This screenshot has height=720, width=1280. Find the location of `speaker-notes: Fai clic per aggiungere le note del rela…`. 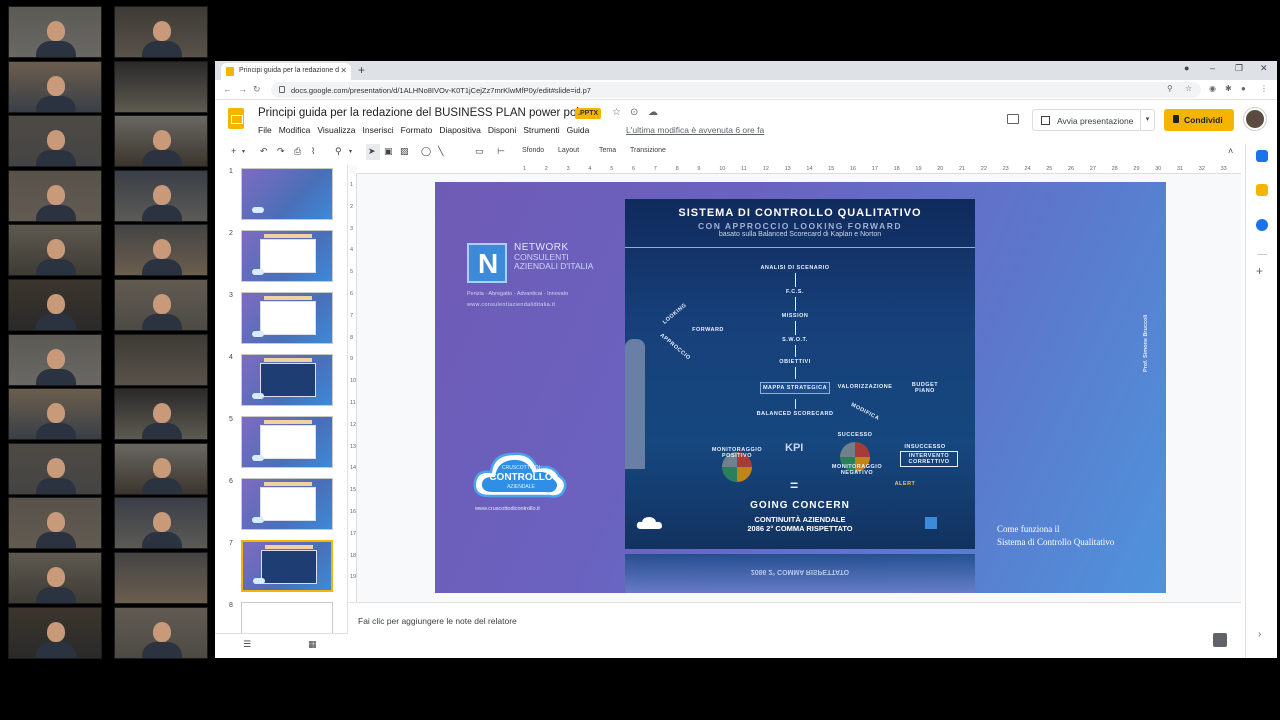

speaker-notes: Fai clic per aggiungere le note del rela… is located at coordinates (795, 630).